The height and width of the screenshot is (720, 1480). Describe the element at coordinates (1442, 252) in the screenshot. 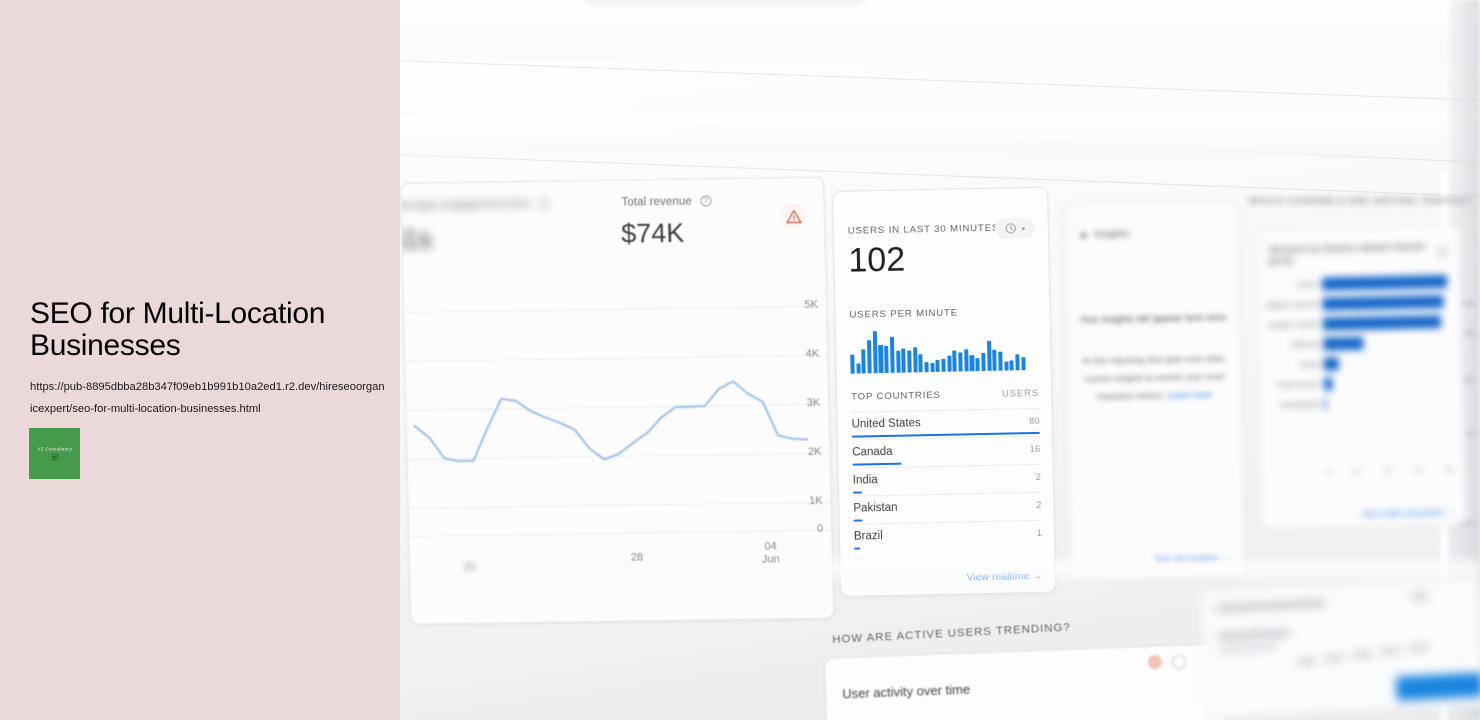

I see `help-circle-icon: ?` at that location.